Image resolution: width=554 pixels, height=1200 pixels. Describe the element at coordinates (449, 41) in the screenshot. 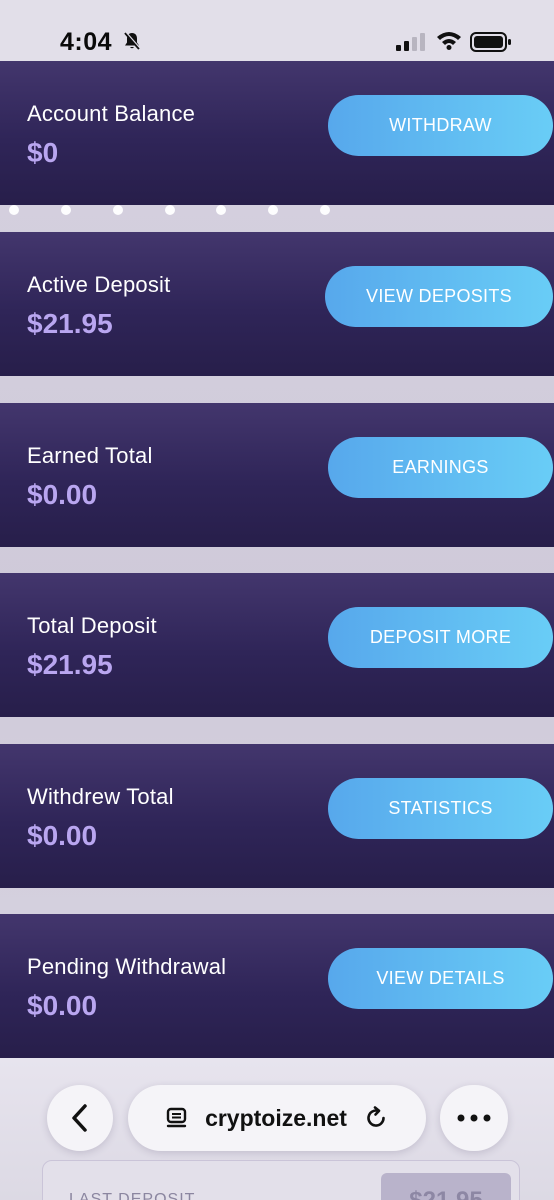

I see `wifi-icon` at that location.